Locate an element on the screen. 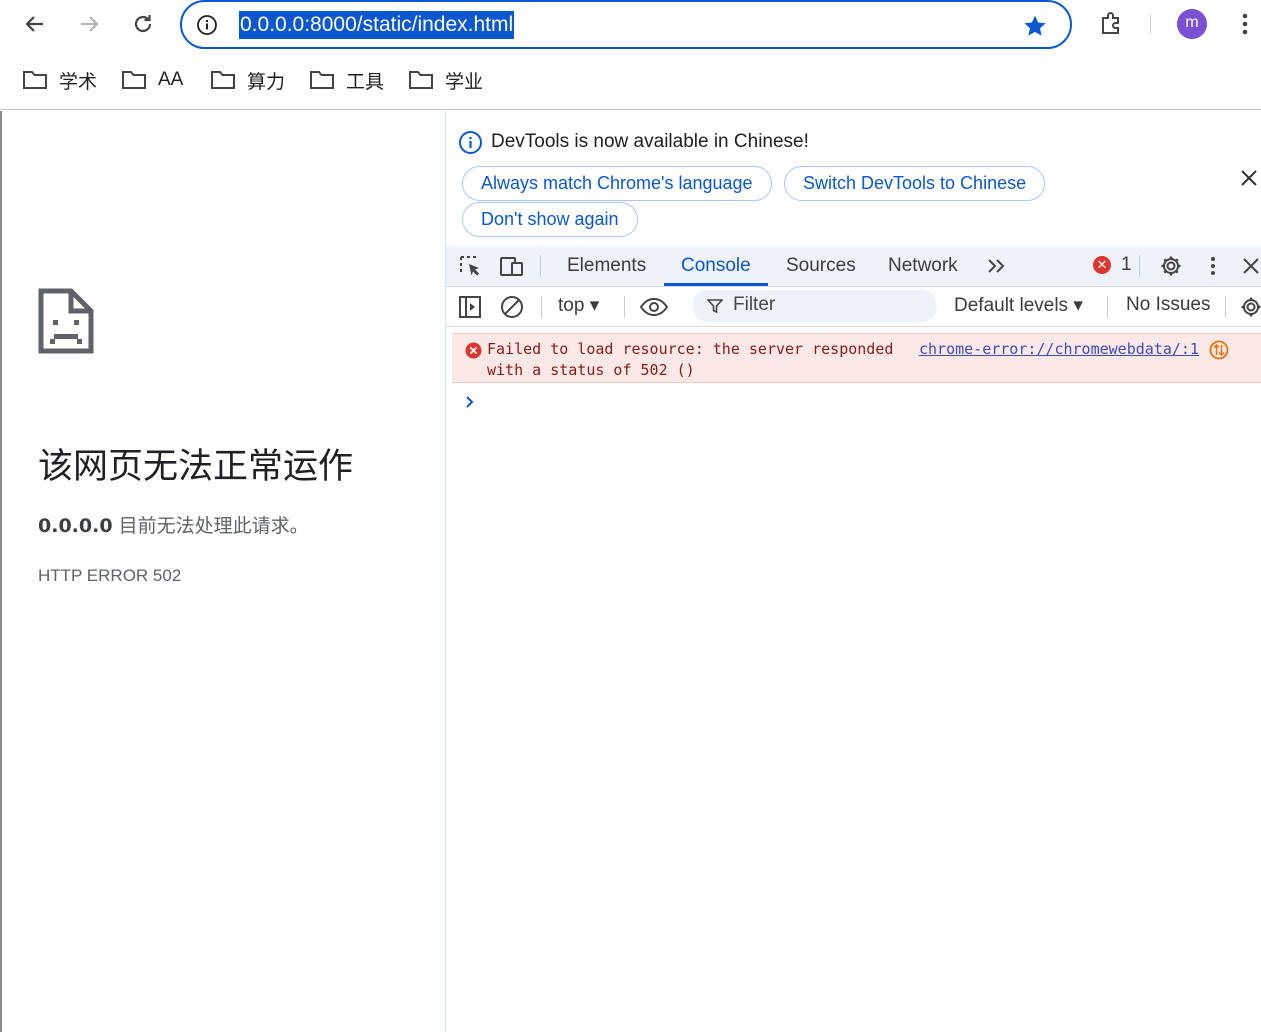 The height and width of the screenshot is (1032, 1261). extensions-puzzle-icon is located at coordinates (1111, 23).